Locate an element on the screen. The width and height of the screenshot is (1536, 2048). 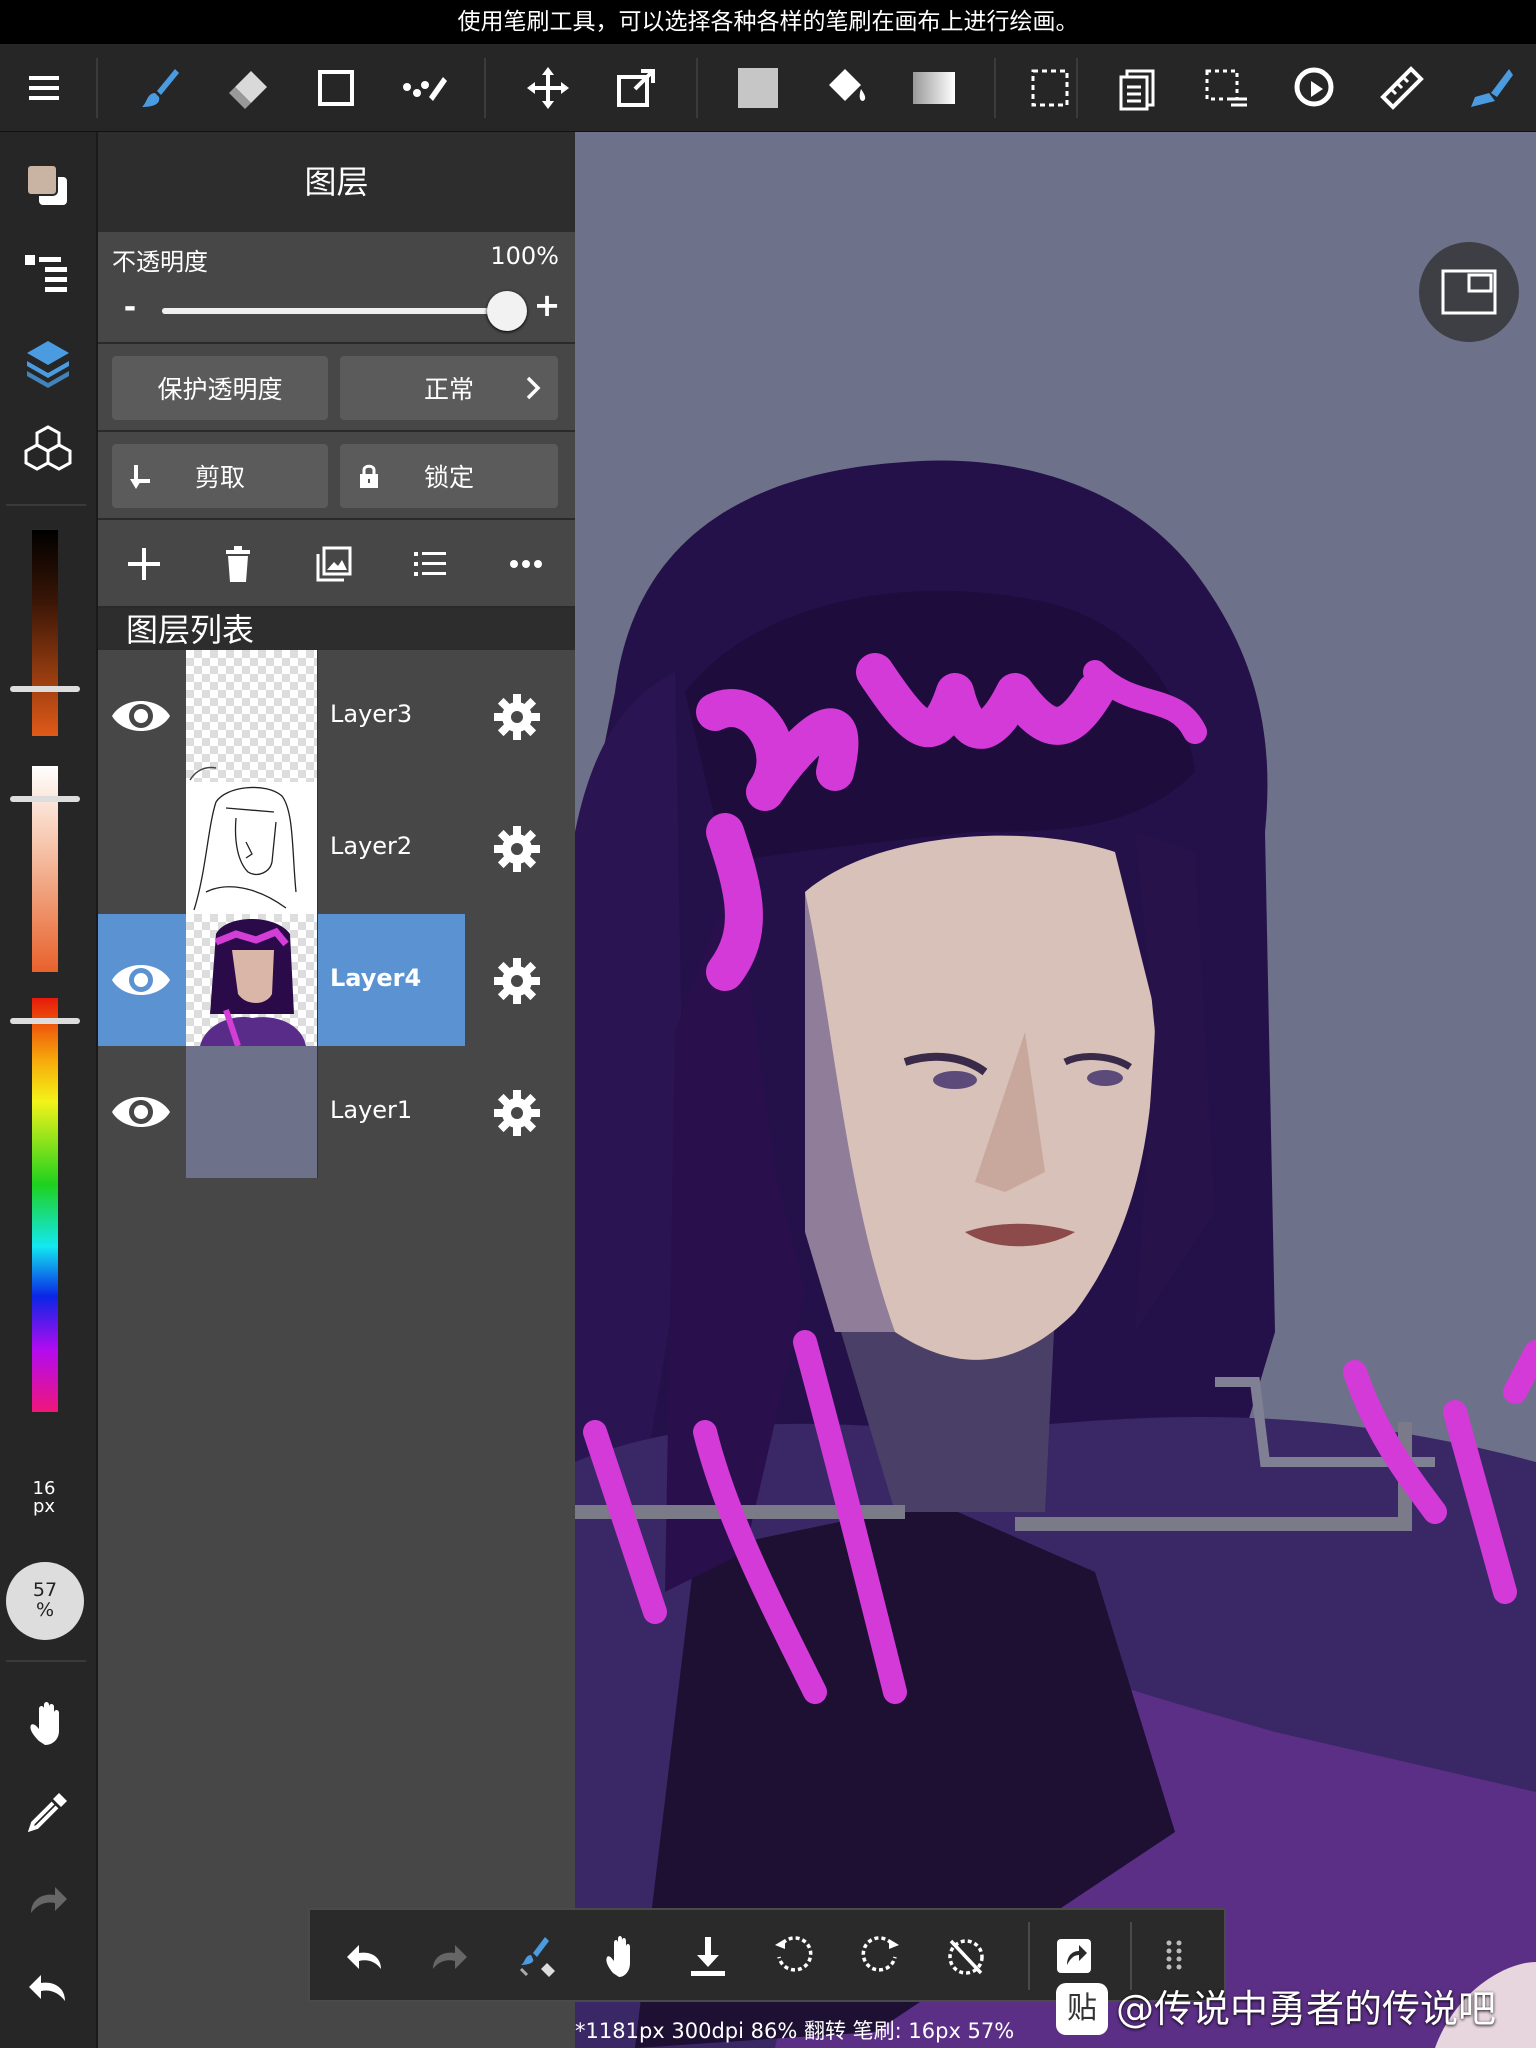
dark-orange-slider is located at coordinates (45, 633).